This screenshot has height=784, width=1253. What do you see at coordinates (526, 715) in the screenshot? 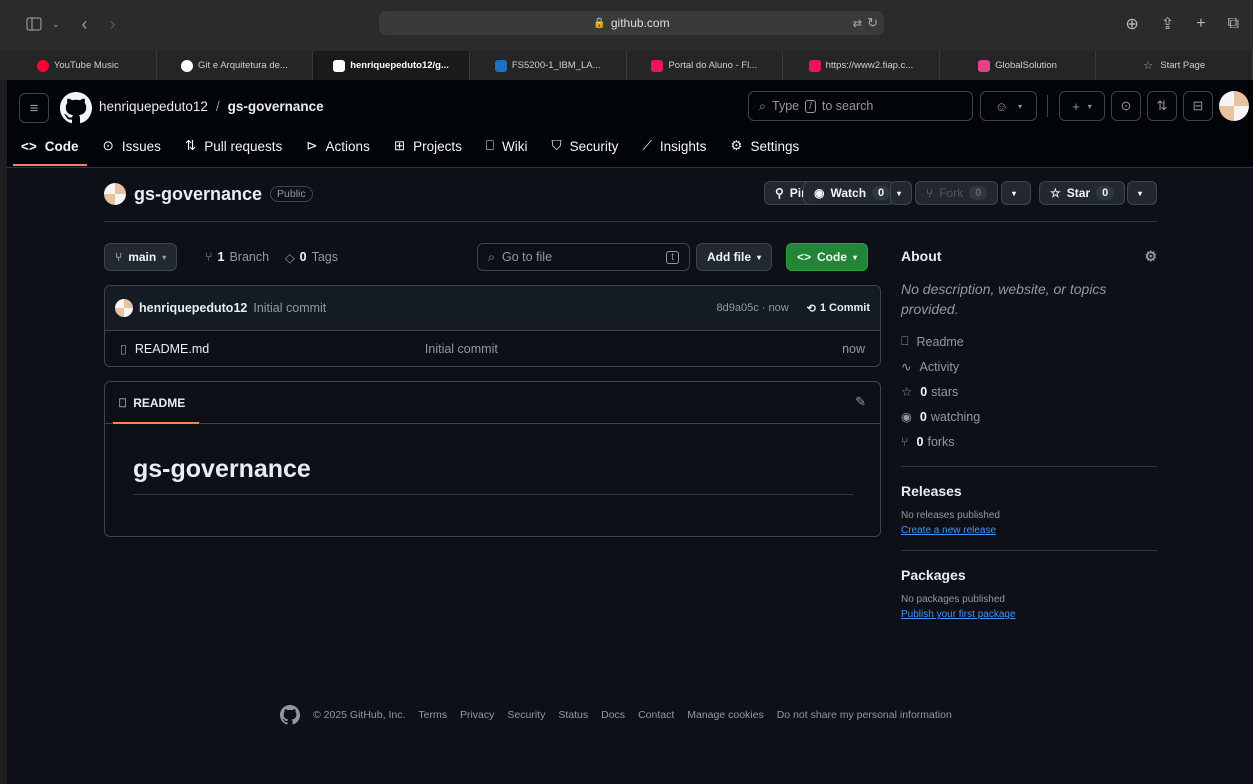
I see `footer-link-security: Security` at bounding box center [526, 715].